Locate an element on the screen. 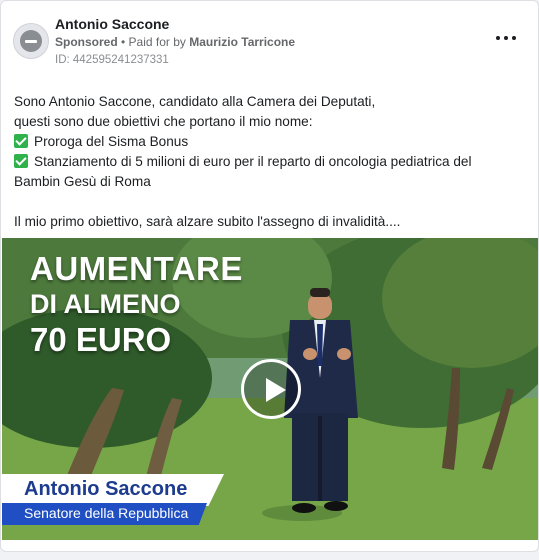 Image resolution: width=539 pixels, height=560 pixels. ad-id: ID: 442595241237331 is located at coordinates (112, 60).